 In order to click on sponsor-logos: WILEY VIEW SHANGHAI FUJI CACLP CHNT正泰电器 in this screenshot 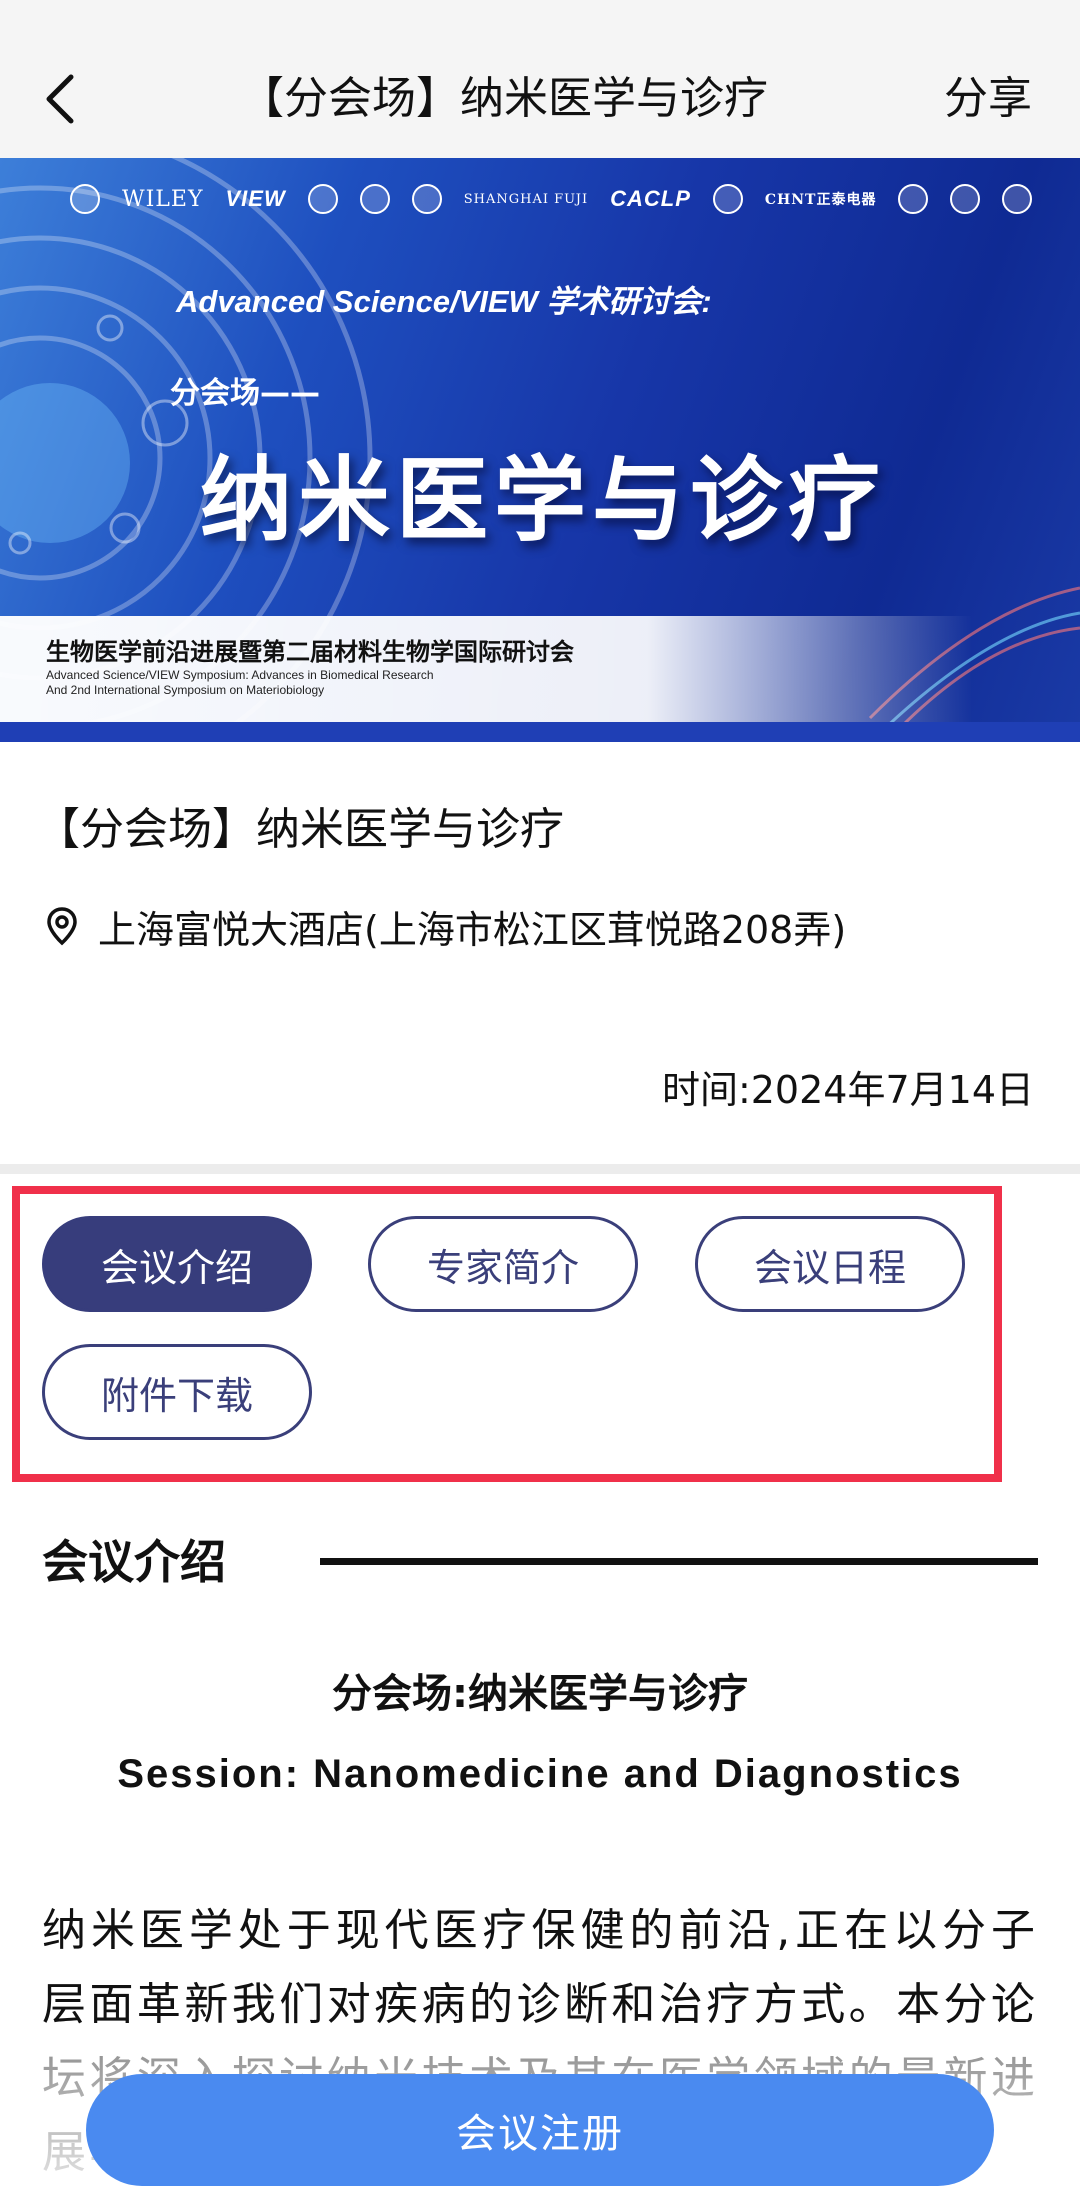, I will do `click(551, 199)`.